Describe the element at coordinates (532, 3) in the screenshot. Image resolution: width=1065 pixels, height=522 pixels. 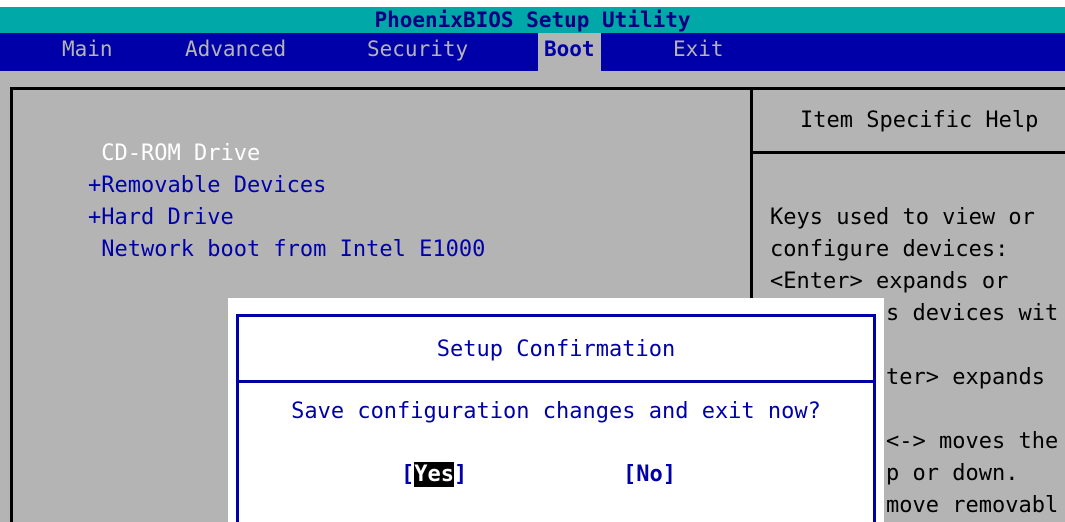
I see `top-strip` at that location.